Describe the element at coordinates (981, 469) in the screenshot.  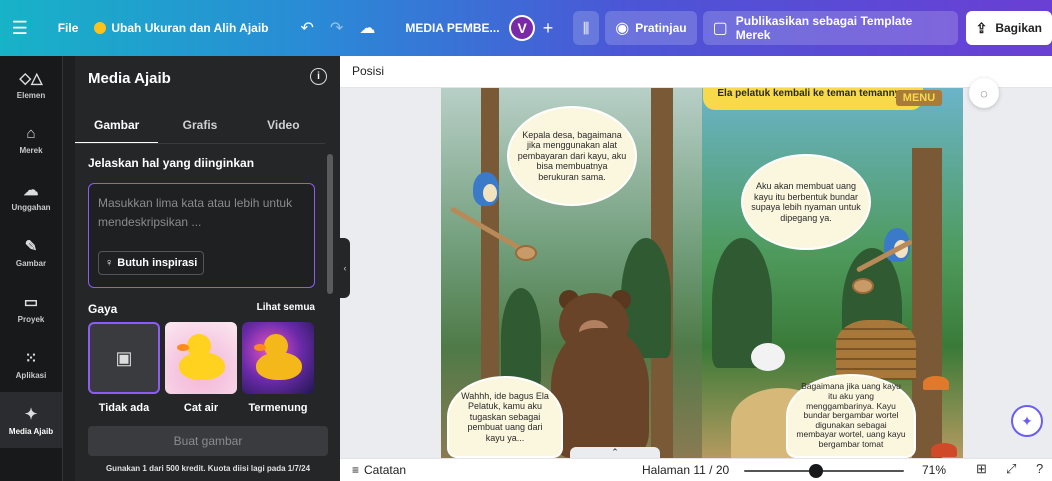
I see `grid-view-icon: ⊞` at that location.